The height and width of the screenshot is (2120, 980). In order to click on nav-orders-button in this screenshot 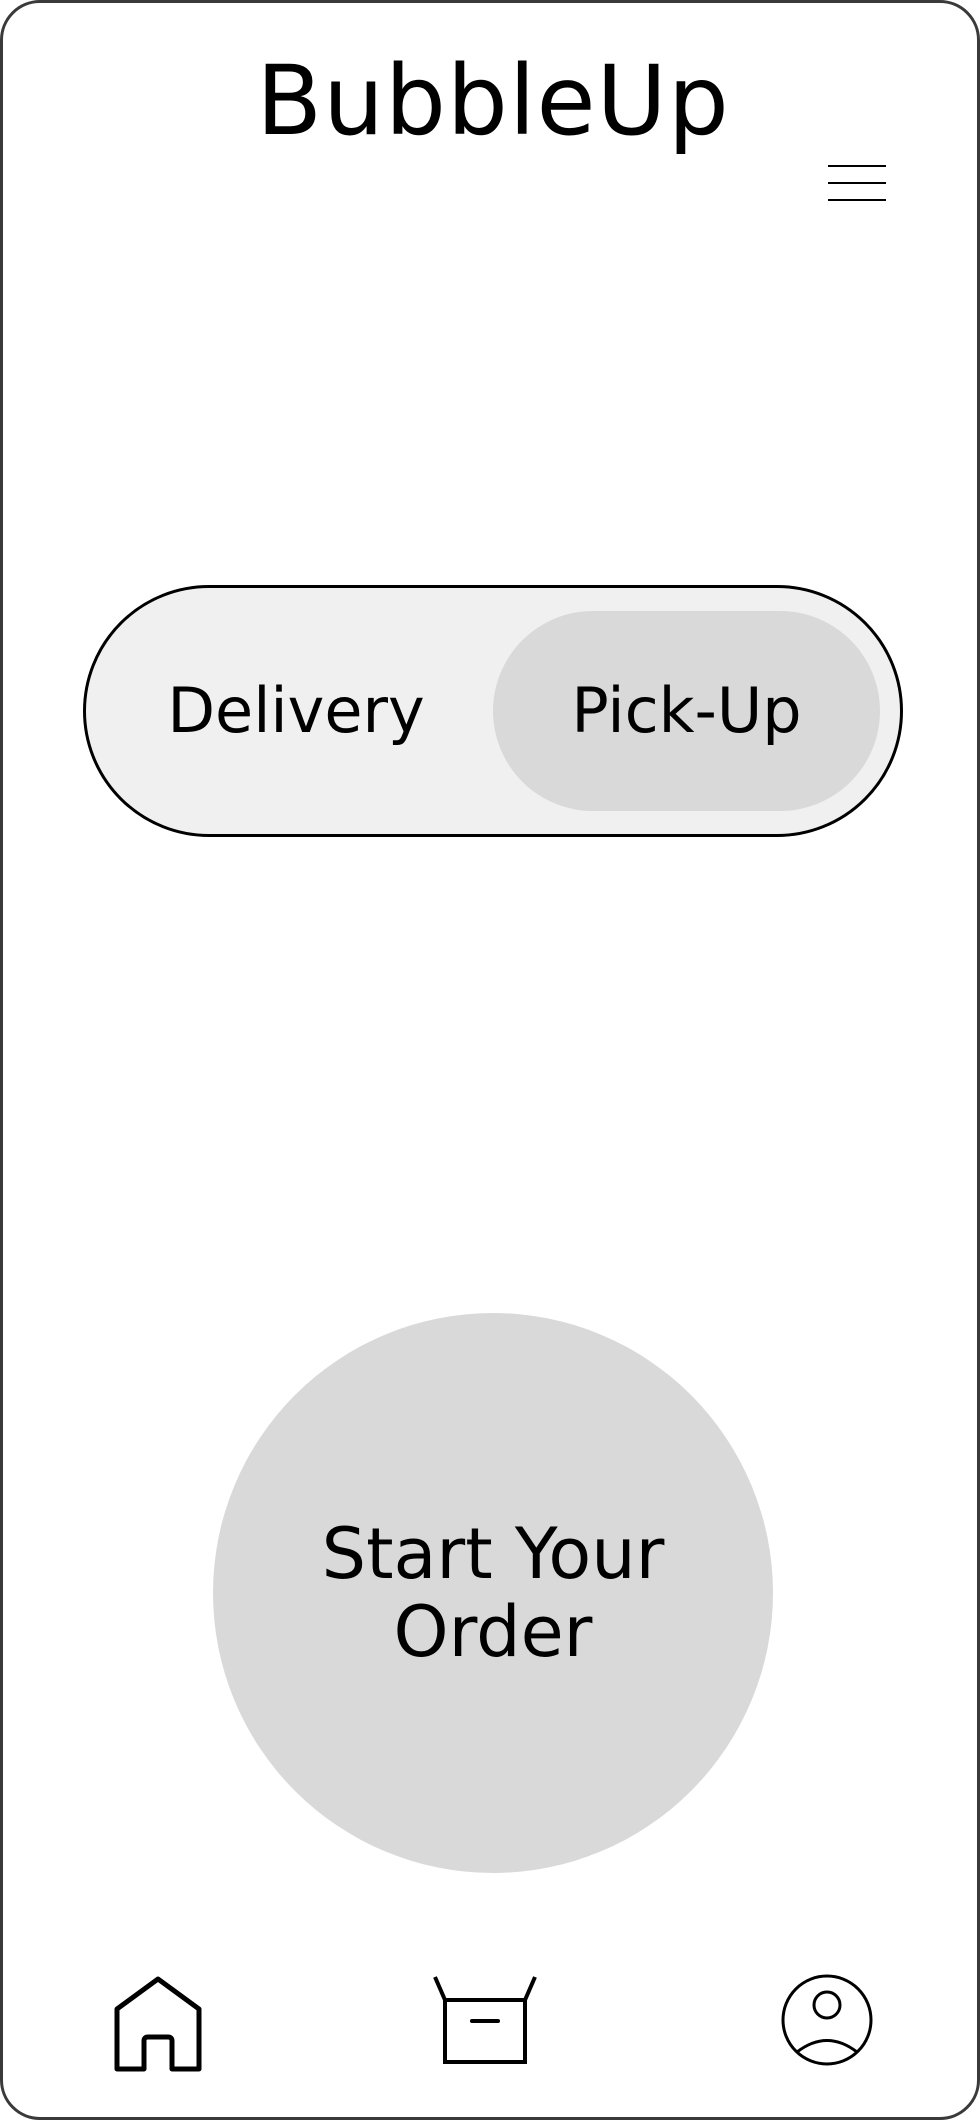, I will do `click(485, 2020)`.